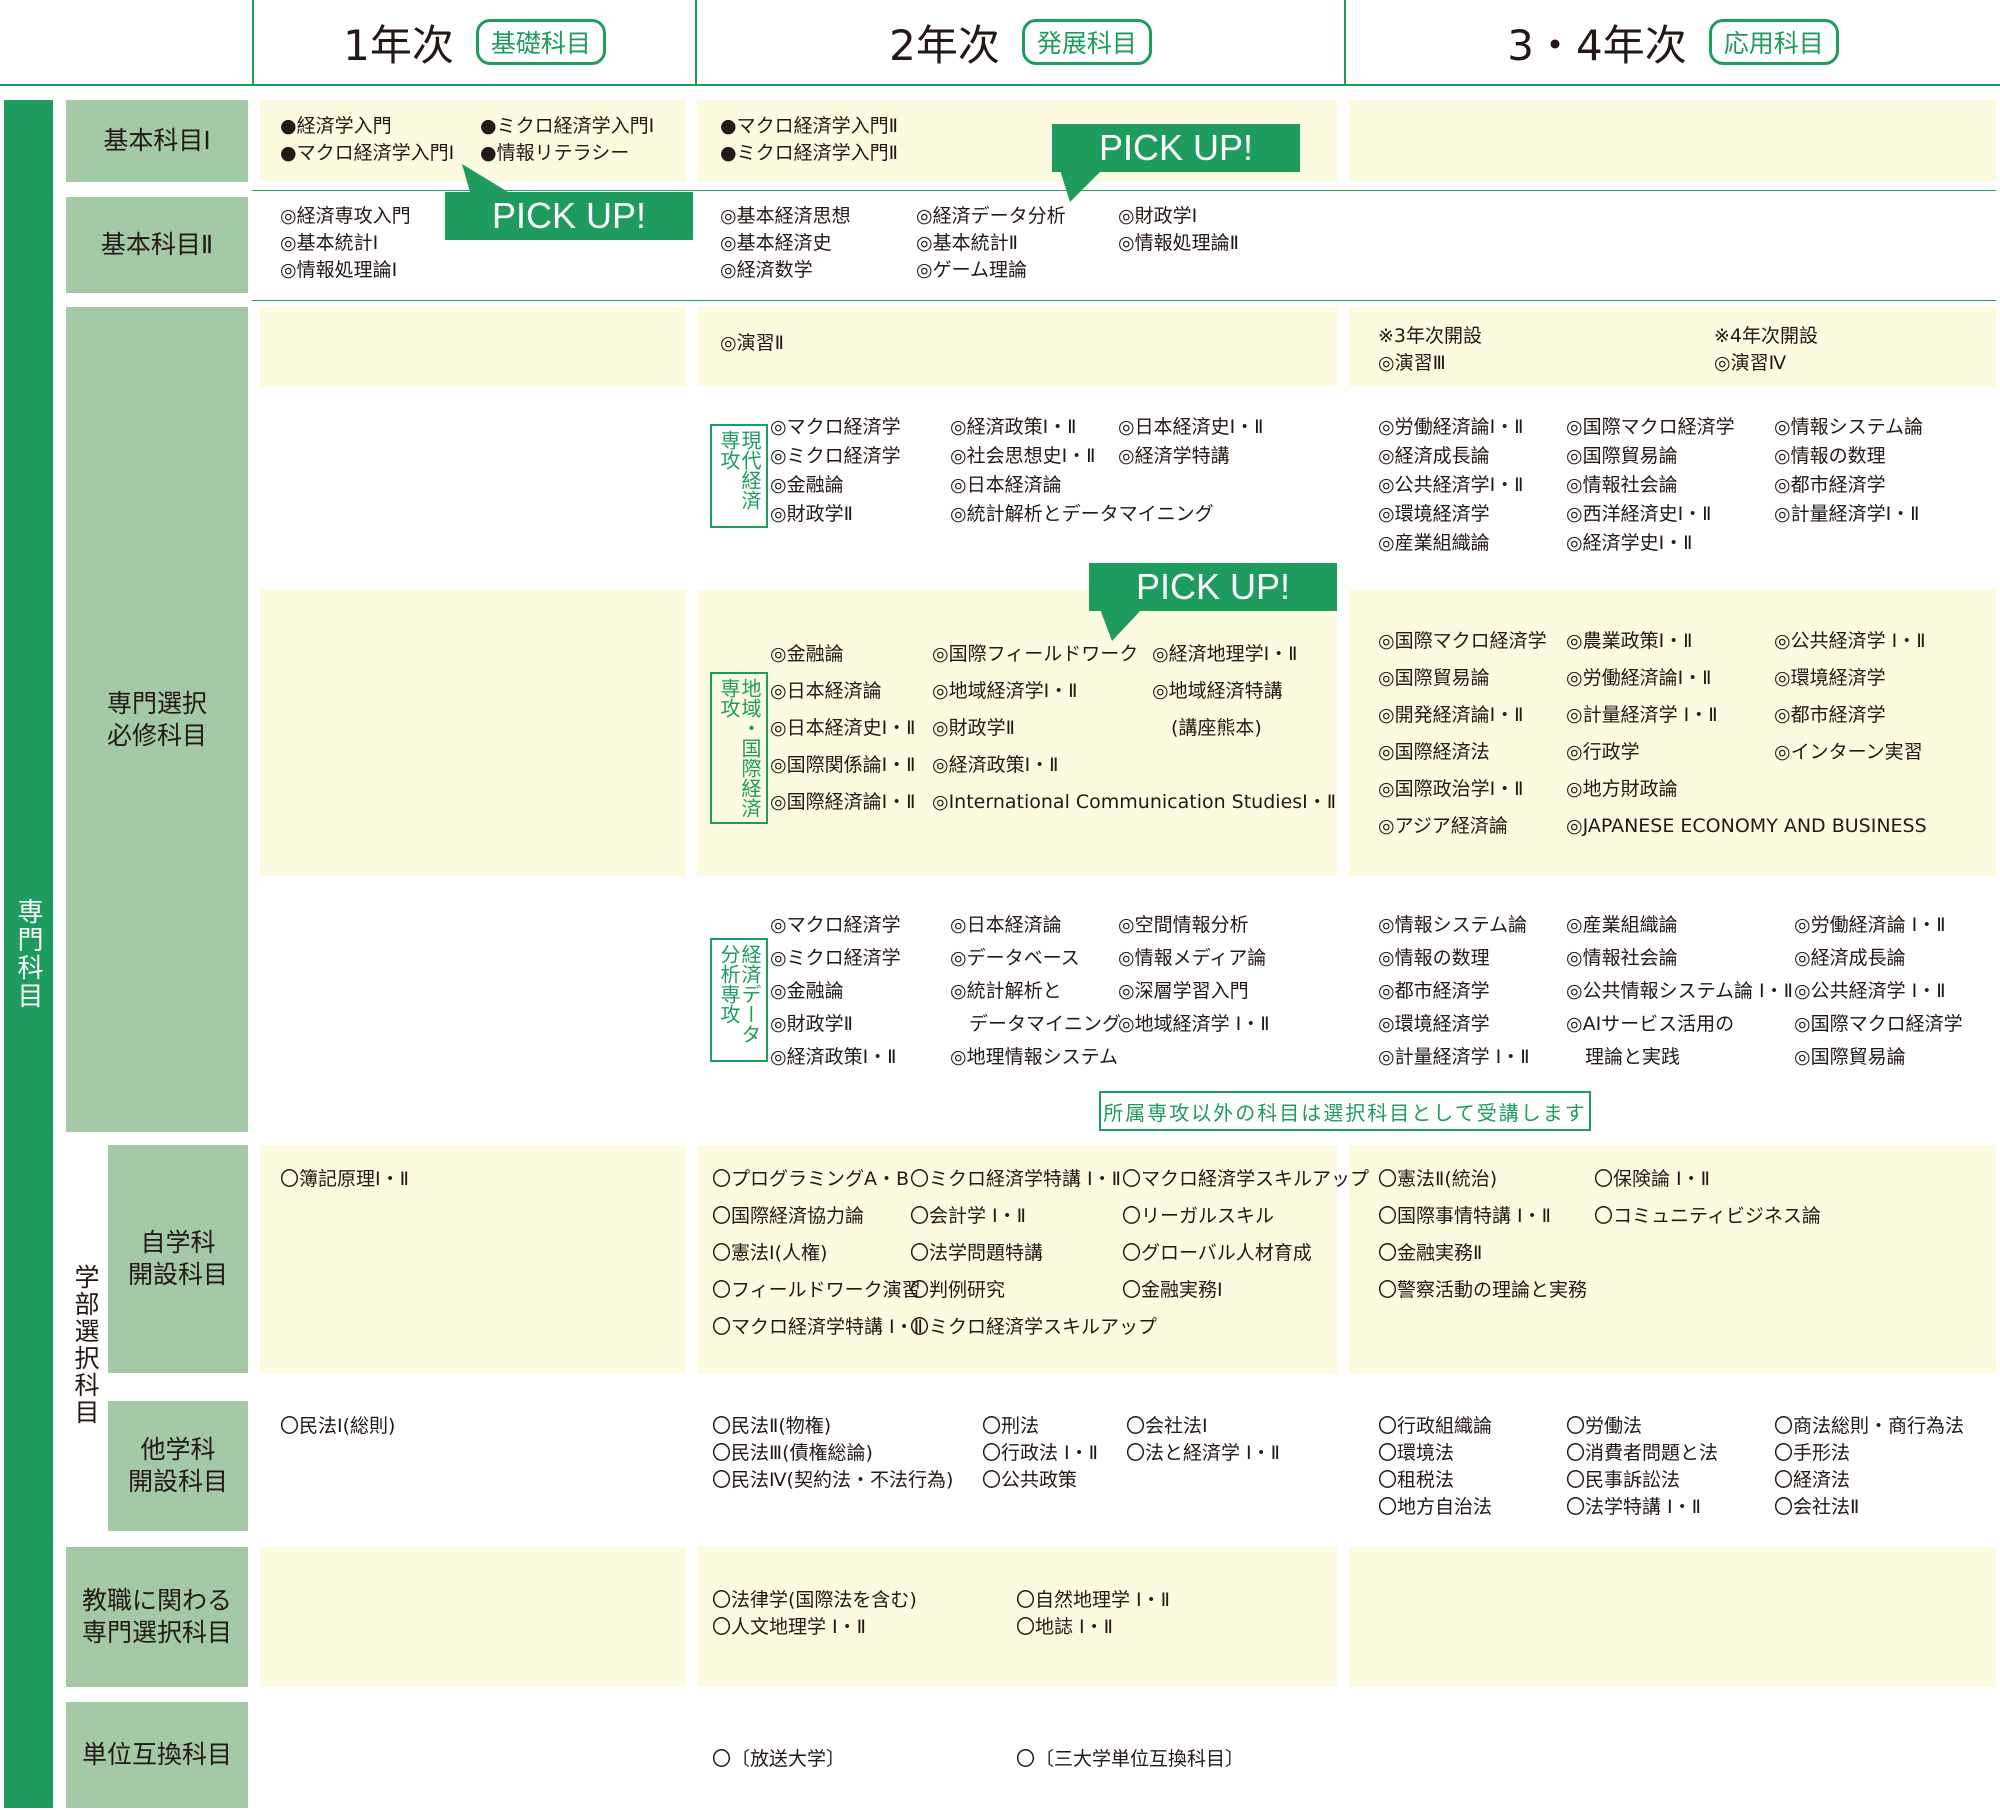  I want to click on list-item: ◎基本経済思想, so click(785, 216).